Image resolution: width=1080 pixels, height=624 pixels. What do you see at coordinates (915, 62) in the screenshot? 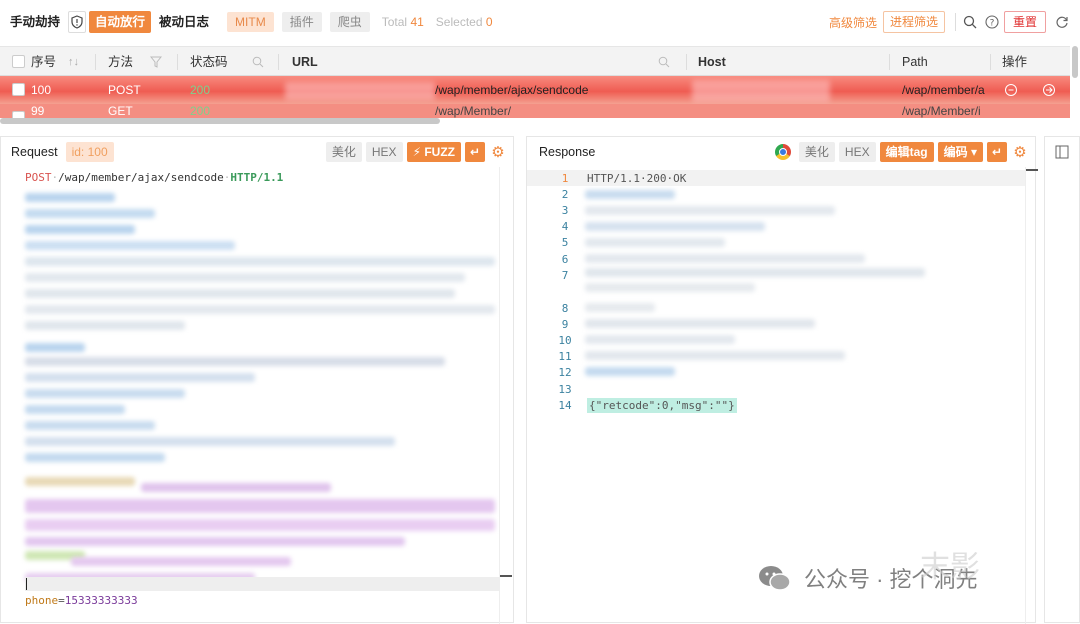
I see `col-path: Path` at bounding box center [915, 62].